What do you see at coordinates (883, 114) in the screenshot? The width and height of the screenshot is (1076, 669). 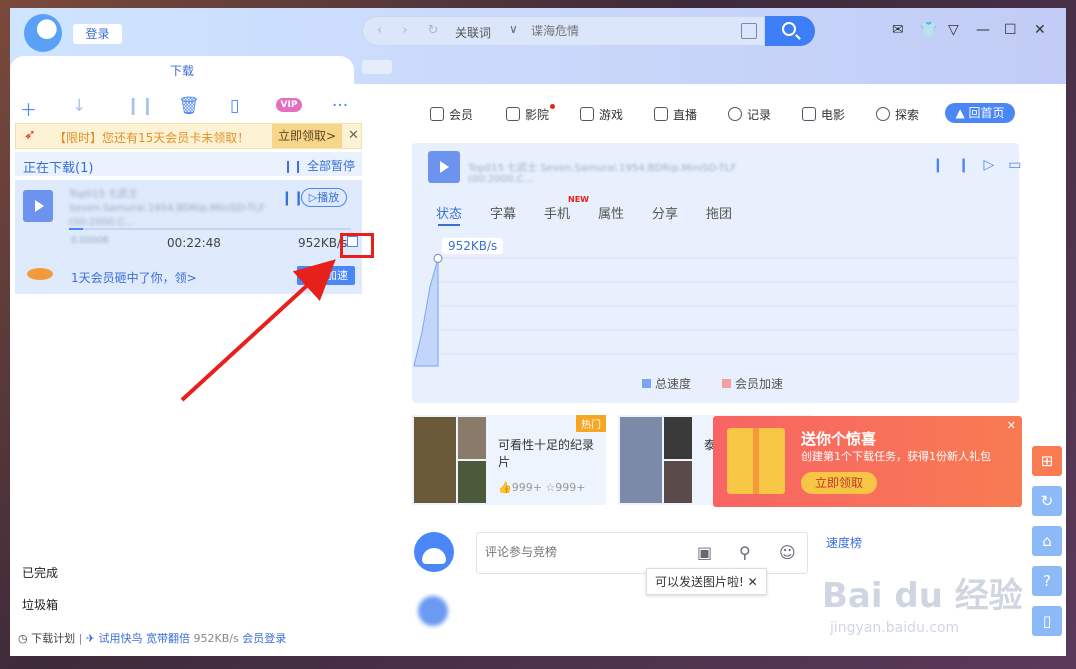 I see `compass-icon` at bounding box center [883, 114].